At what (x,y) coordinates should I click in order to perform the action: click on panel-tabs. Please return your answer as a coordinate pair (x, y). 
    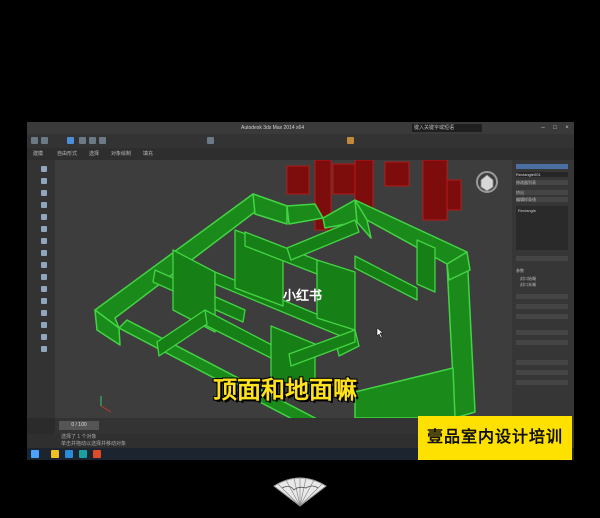
    Looking at the image, I should click on (542, 166).